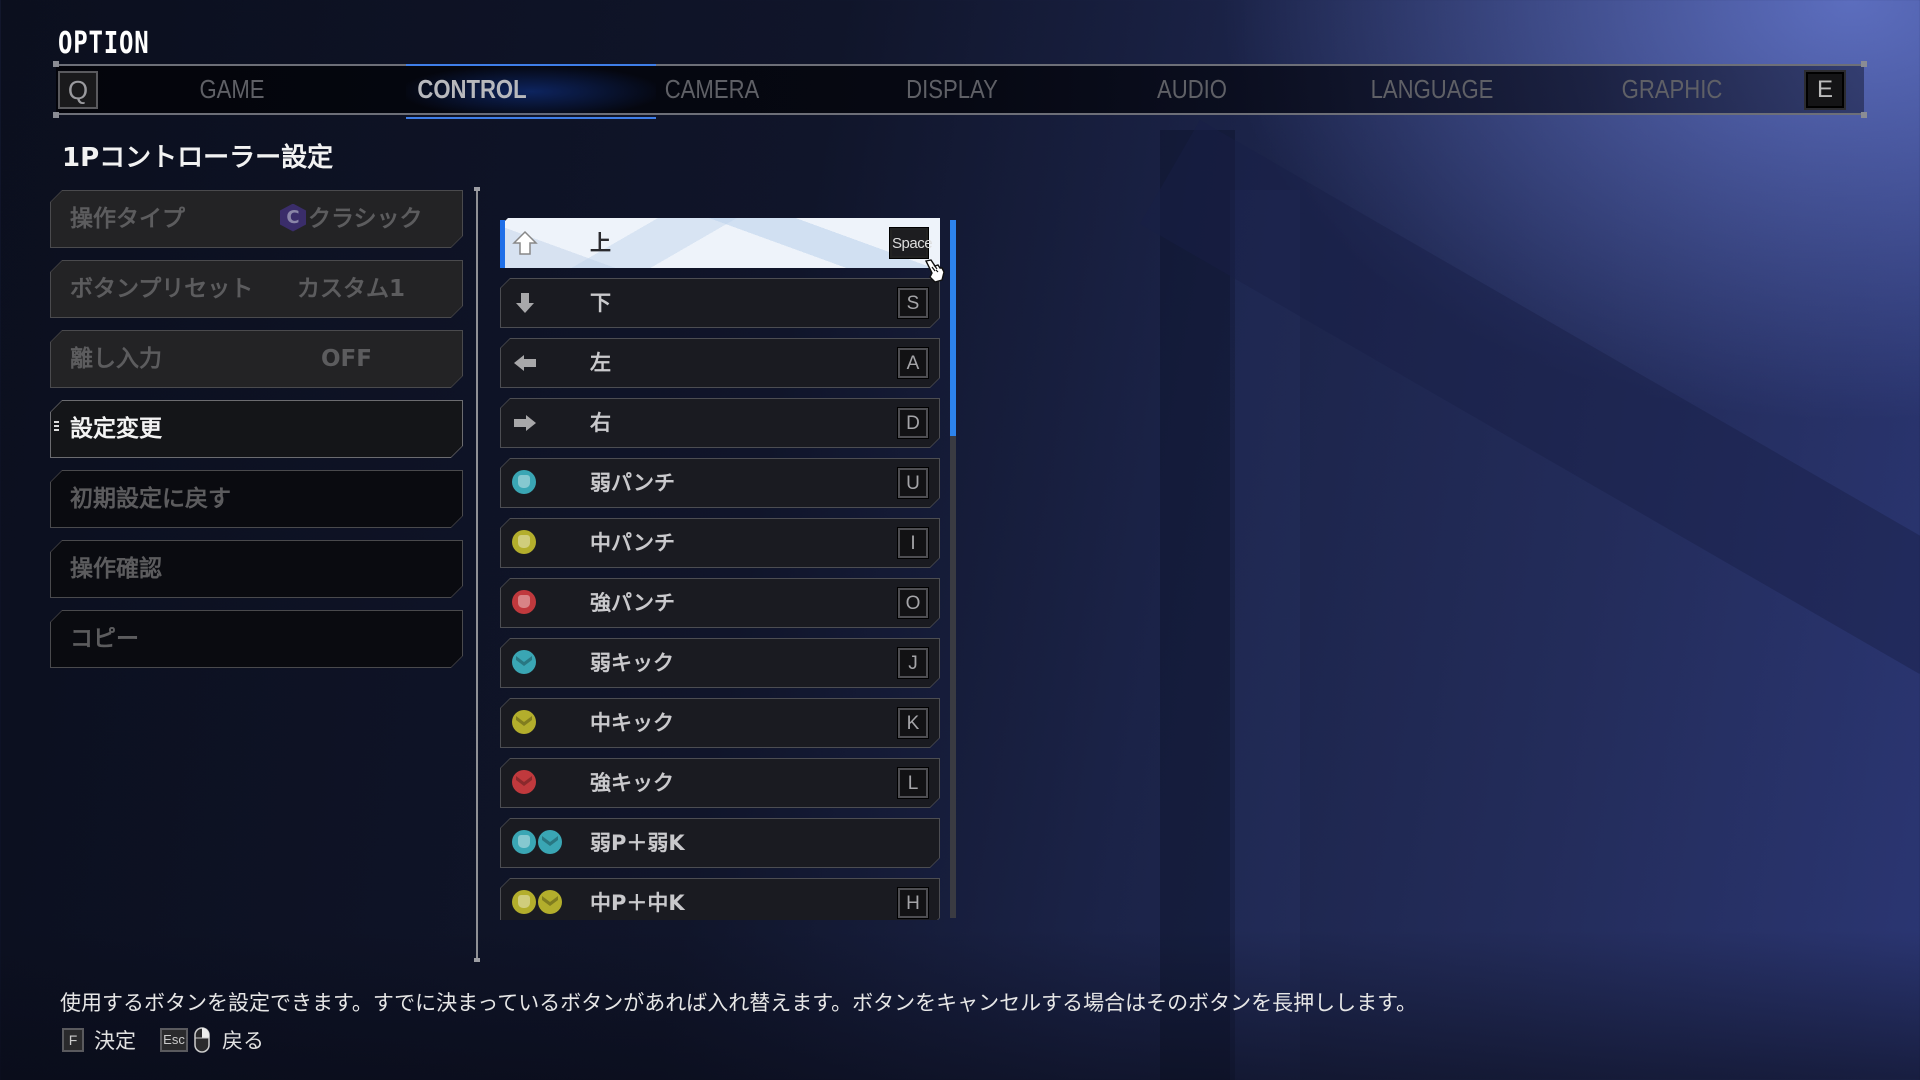 The image size is (1920, 1080). What do you see at coordinates (256, 359) in the screenshot?
I see `menu-item-release-input: 離し入力 OFF` at bounding box center [256, 359].